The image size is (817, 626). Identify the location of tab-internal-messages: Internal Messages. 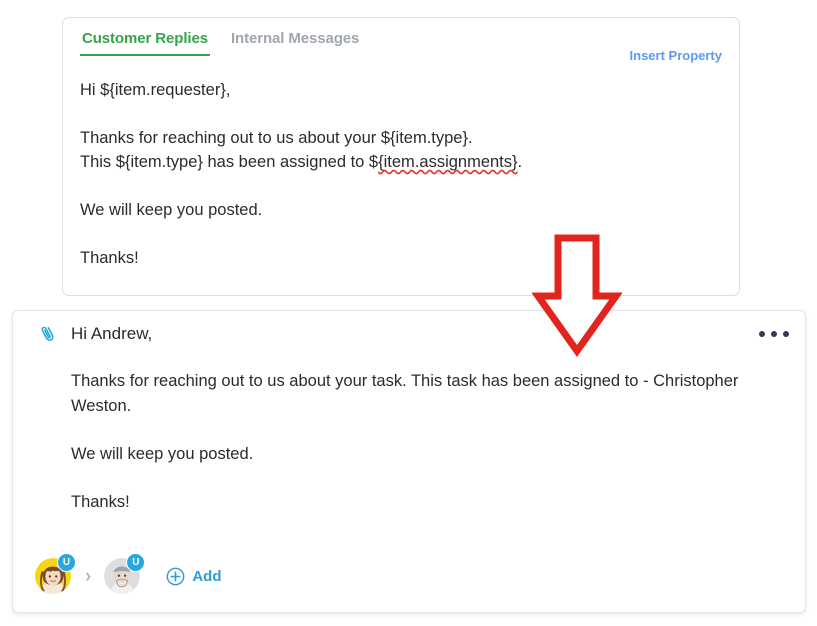
(295, 37).